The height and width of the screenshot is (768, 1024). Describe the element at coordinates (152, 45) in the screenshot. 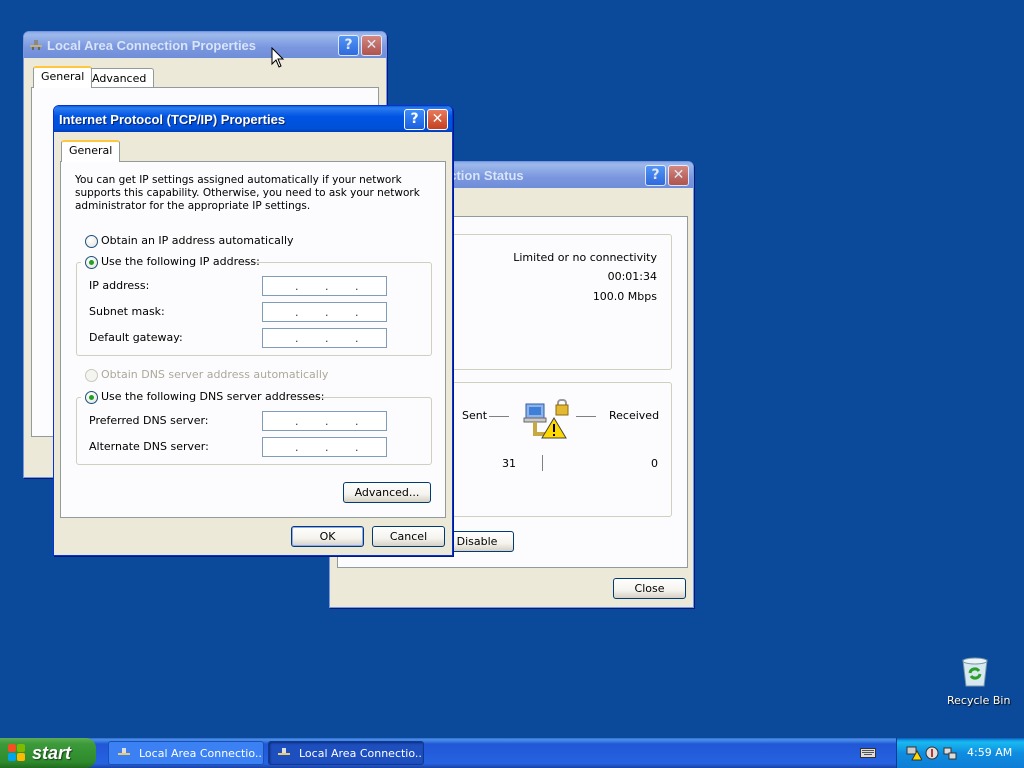

I see `lac-properties-title: Local Area Connection Properties` at that location.